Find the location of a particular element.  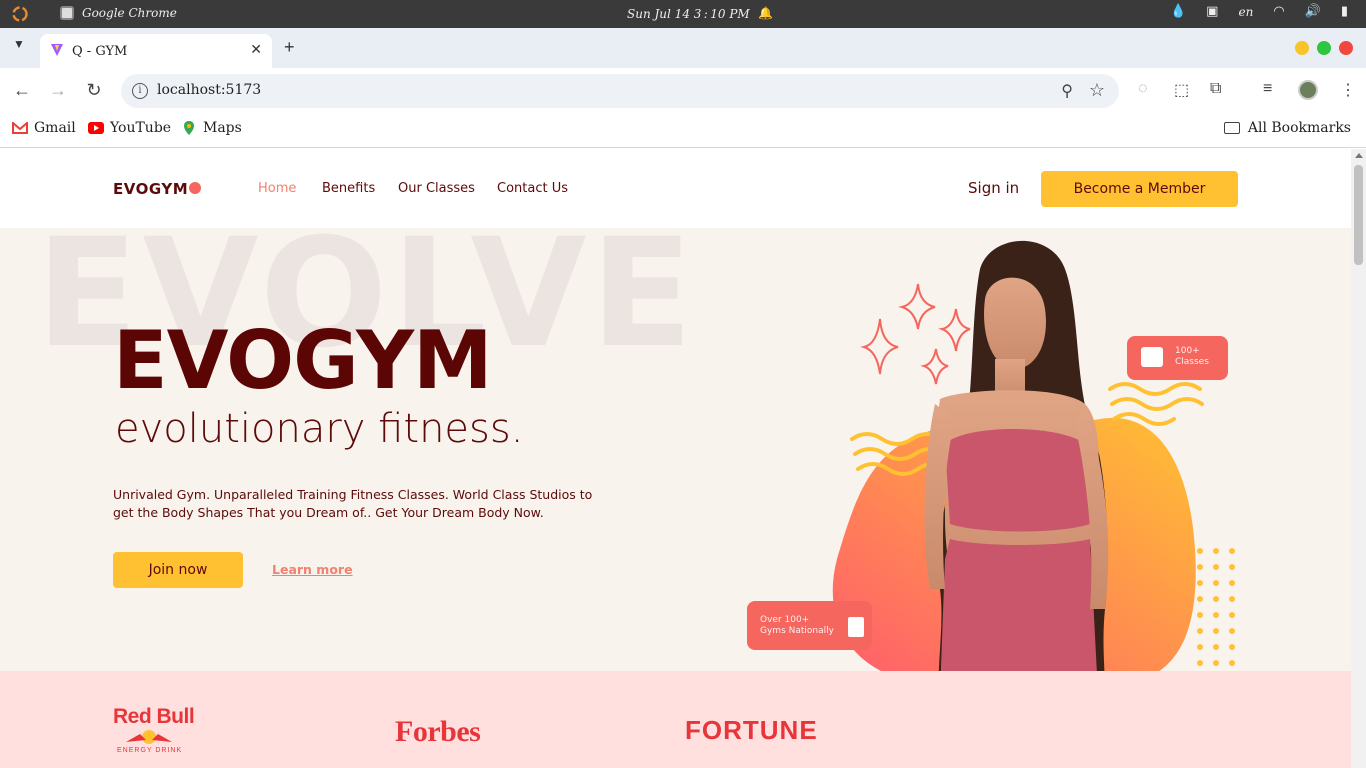

page-scrollbar is located at coordinates (1358, 458).